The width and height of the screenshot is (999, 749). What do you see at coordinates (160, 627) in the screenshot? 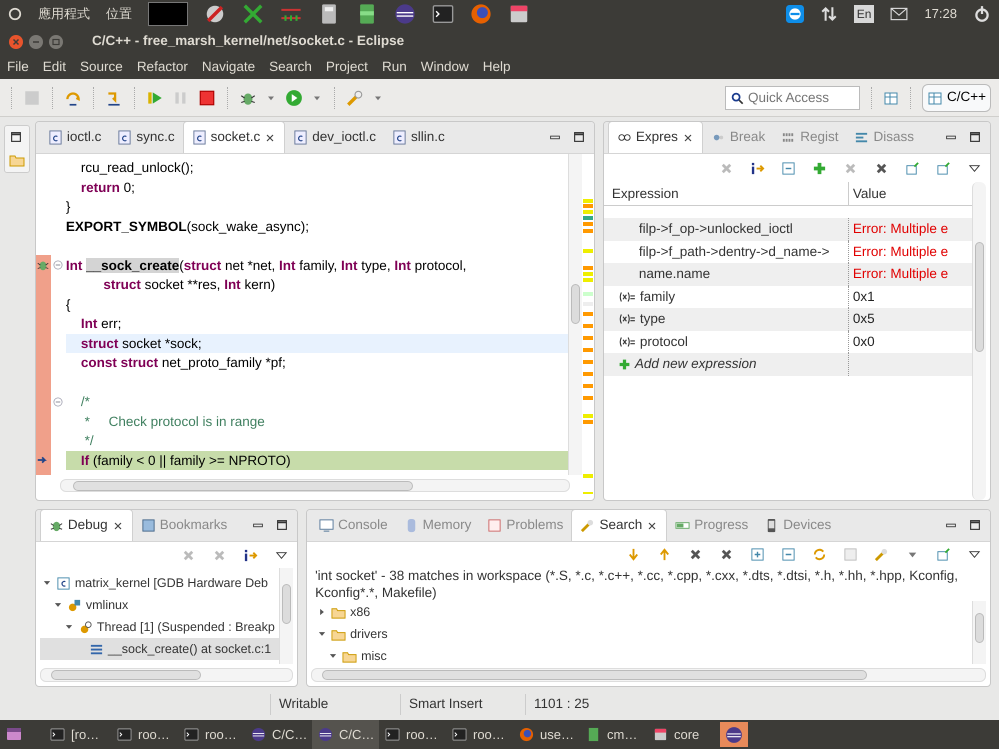
I see `tree-item: Thread [1] (Suspended : Breakp` at bounding box center [160, 627].